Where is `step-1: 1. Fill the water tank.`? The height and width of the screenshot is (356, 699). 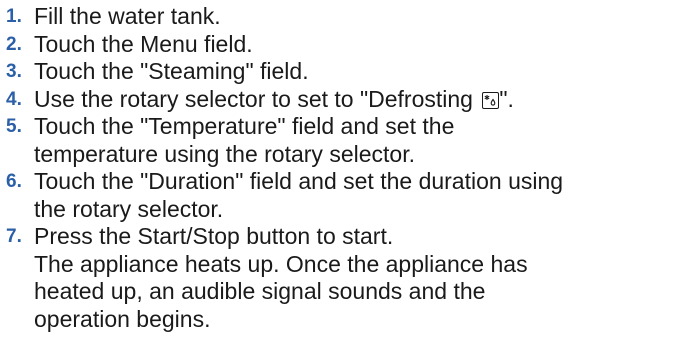
step-1: 1. Fill the water tank. is located at coordinates (352, 17).